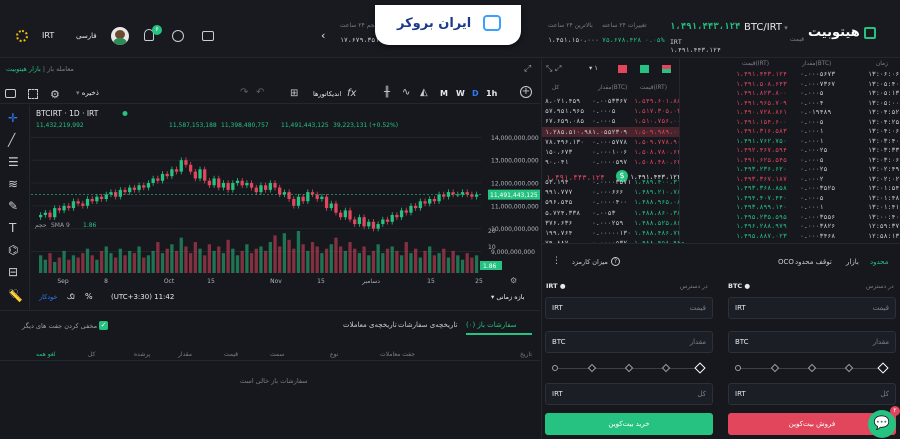 The width and height of the screenshot is (900, 439). I want to click on orders-col: سمت, so click(277, 354).